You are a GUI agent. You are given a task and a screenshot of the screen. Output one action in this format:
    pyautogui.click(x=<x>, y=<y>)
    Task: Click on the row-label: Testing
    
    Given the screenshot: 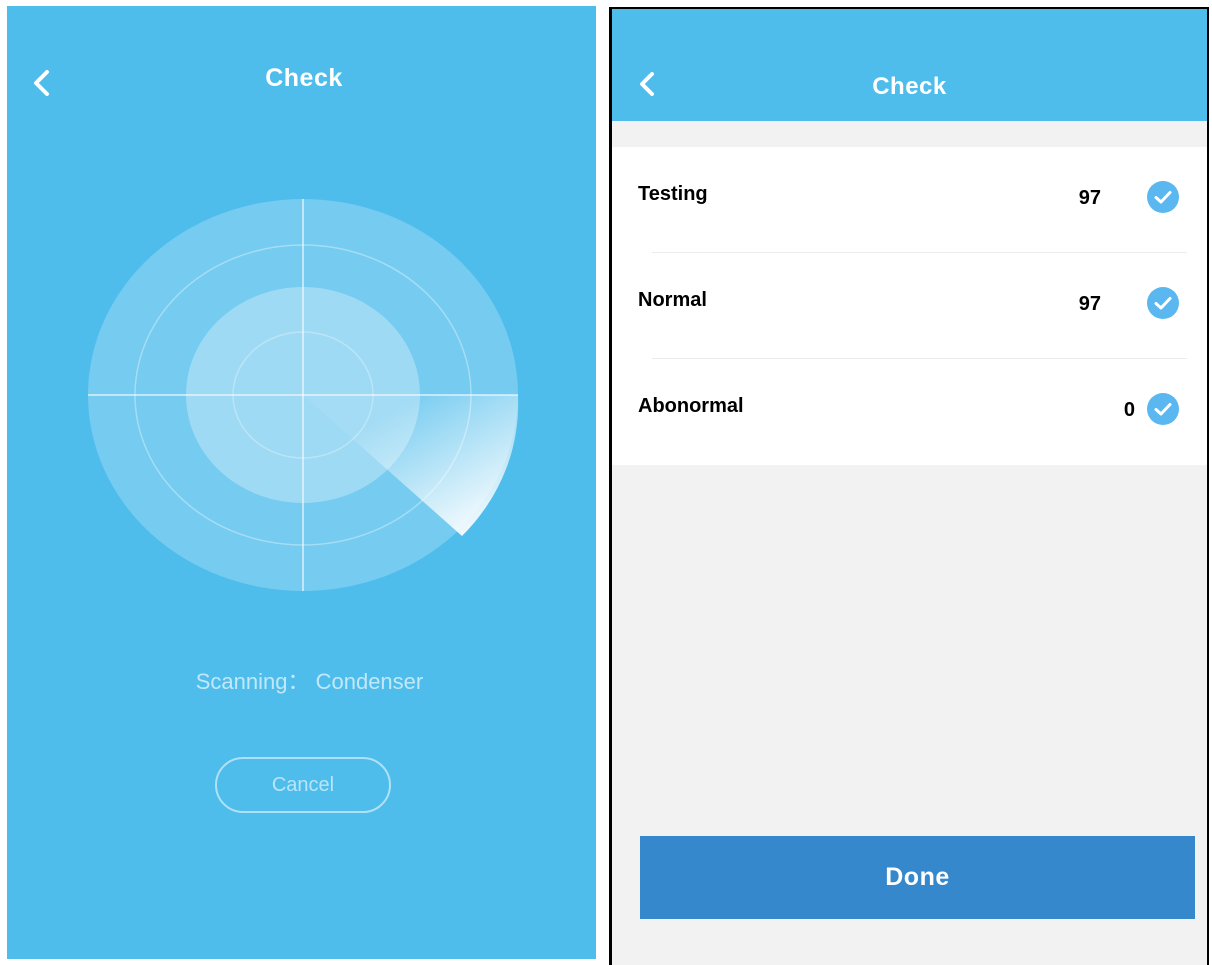 What is the action you would take?
    pyautogui.click(x=673, y=194)
    